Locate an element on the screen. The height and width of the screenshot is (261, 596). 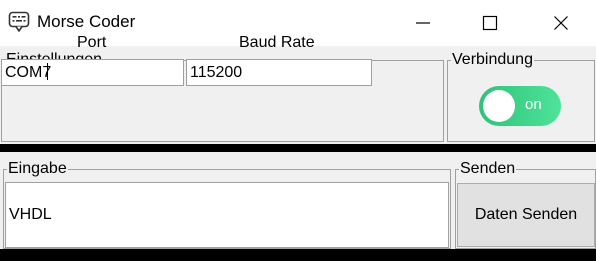
message-text: VHDL is located at coordinates (30, 214).